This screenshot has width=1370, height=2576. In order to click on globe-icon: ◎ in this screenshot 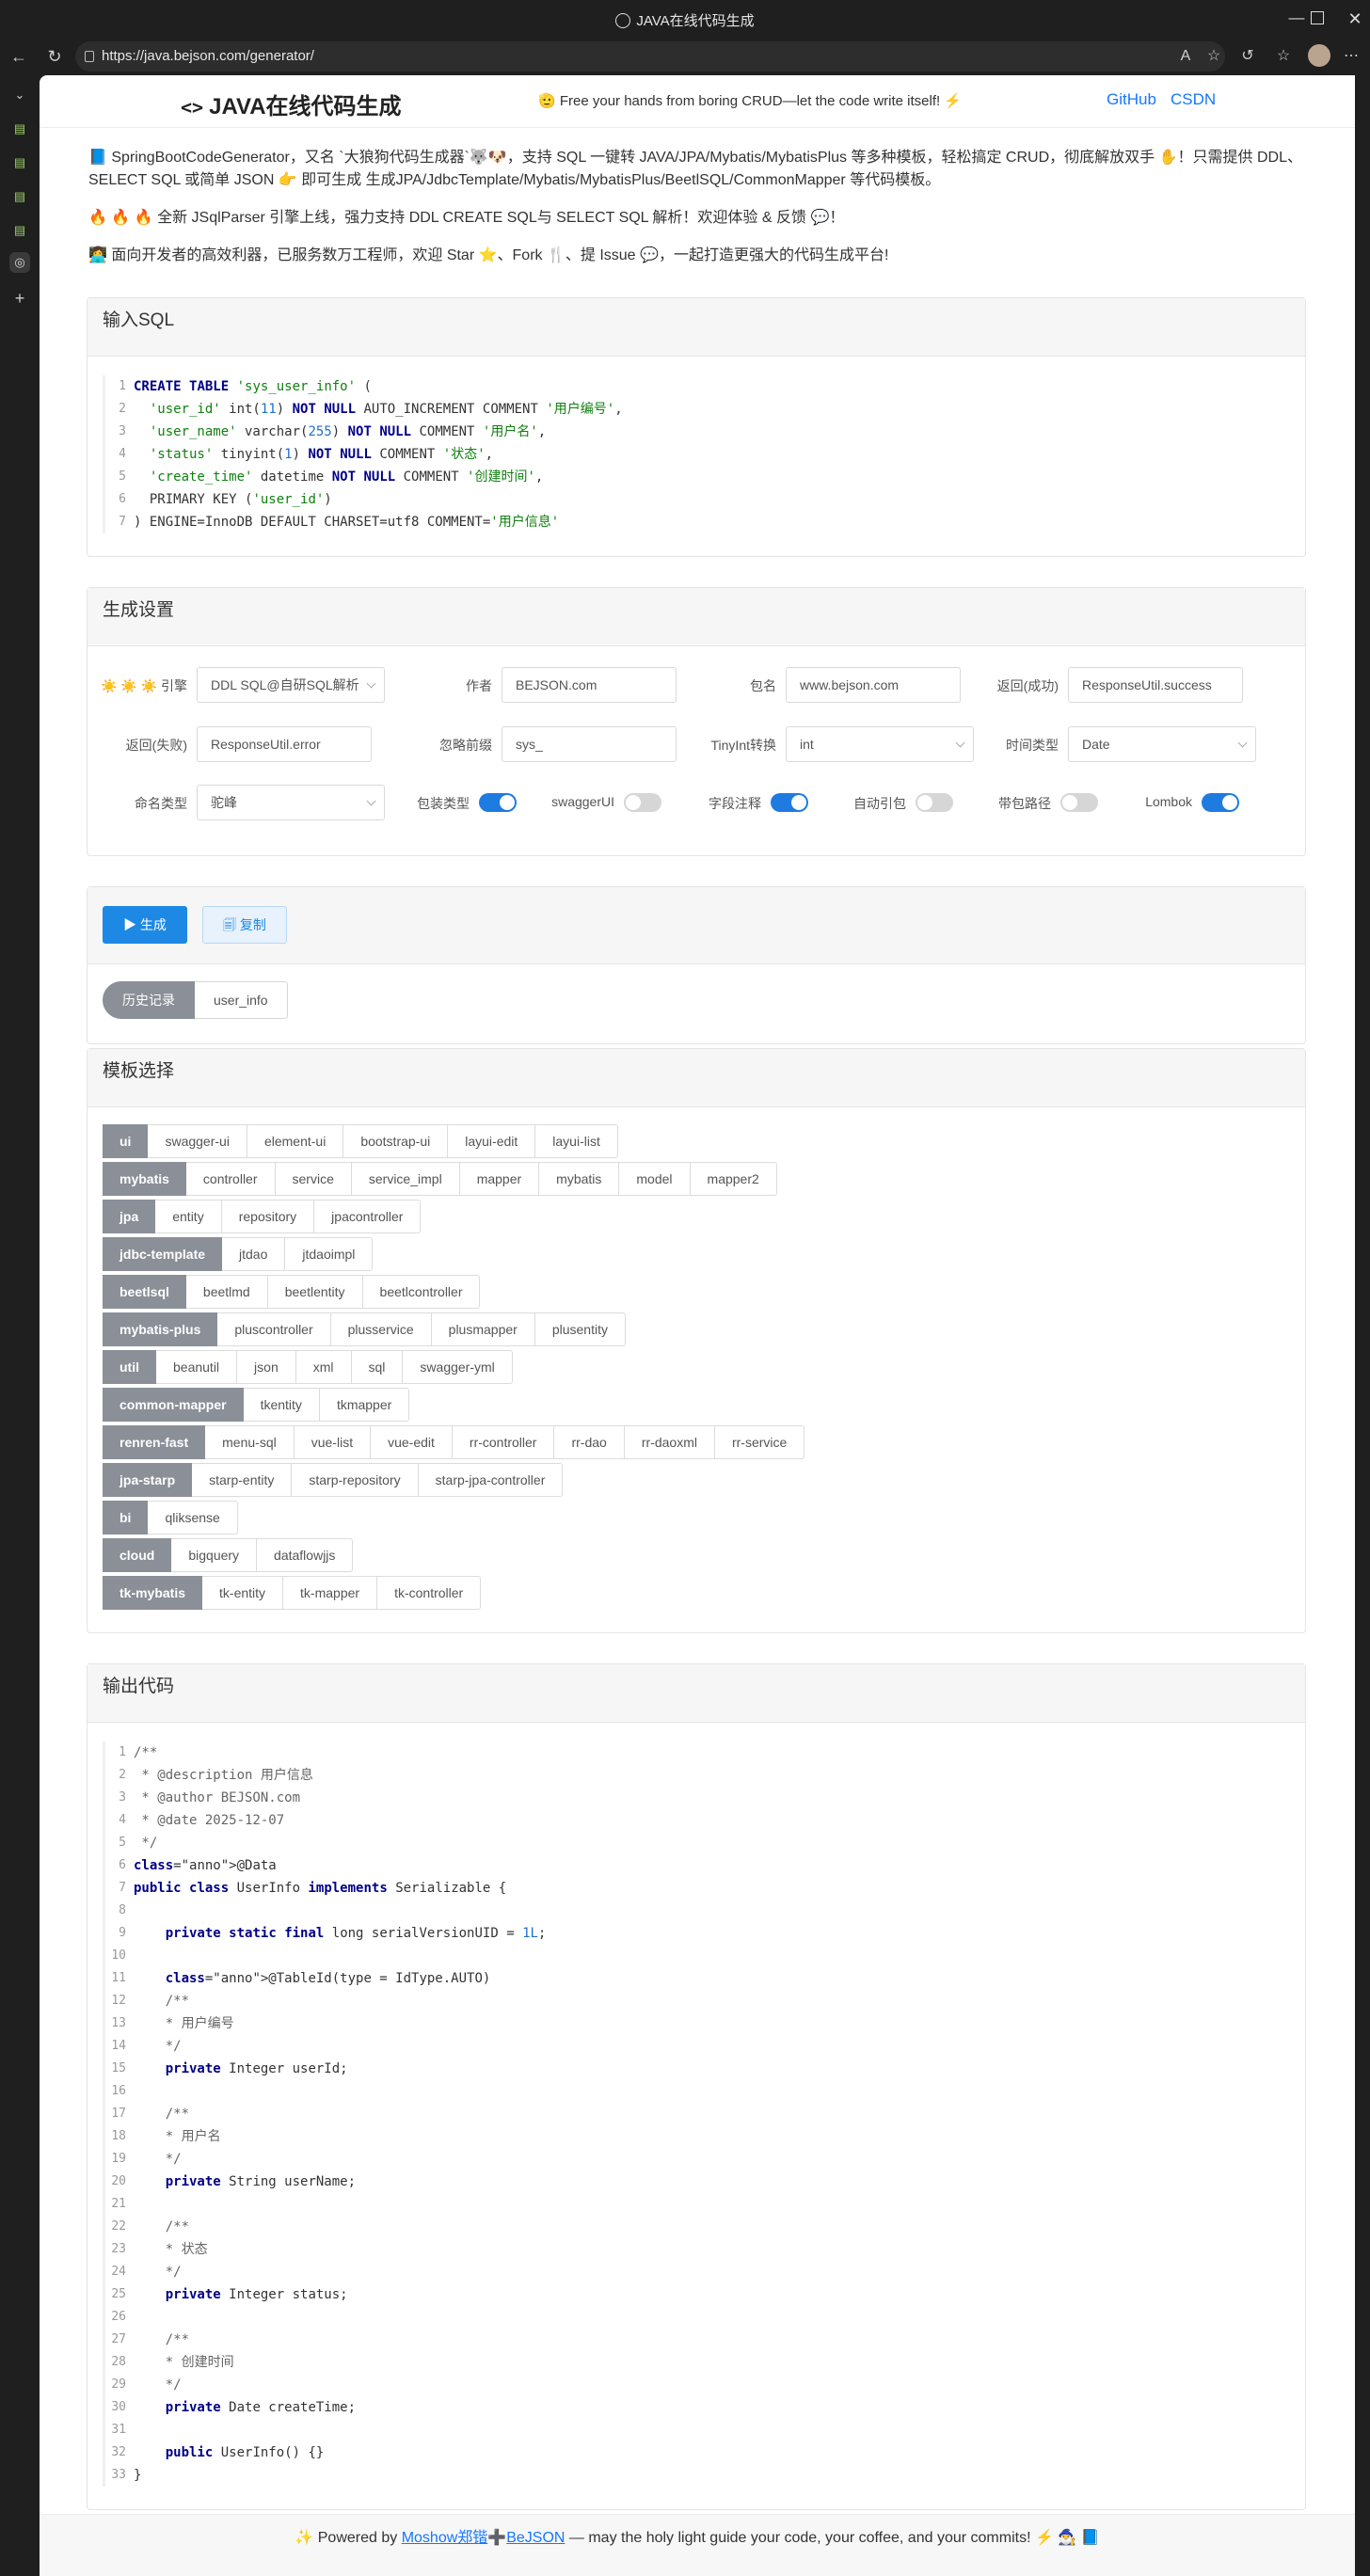, I will do `click(19, 262)`.